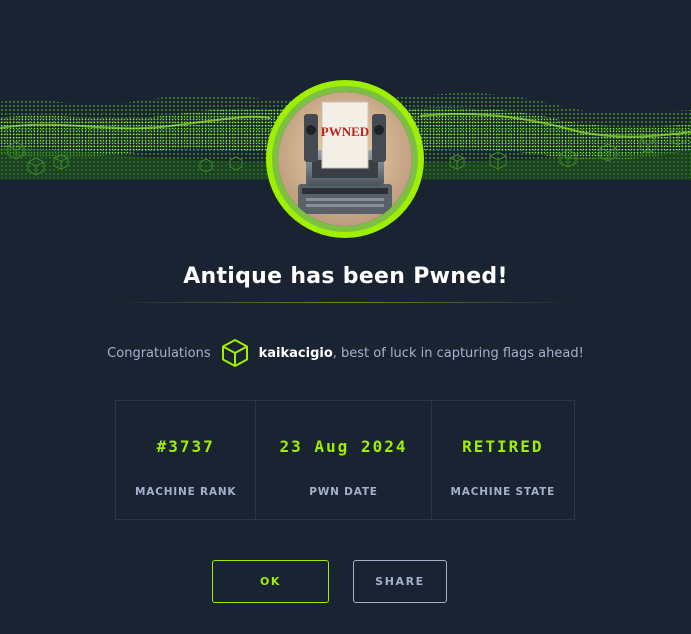 This screenshot has height=634, width=691. What do you see at coordinates (234, 353) in the screenshot?
I see `htb-cube-icon` at bounding box center [234, 353].